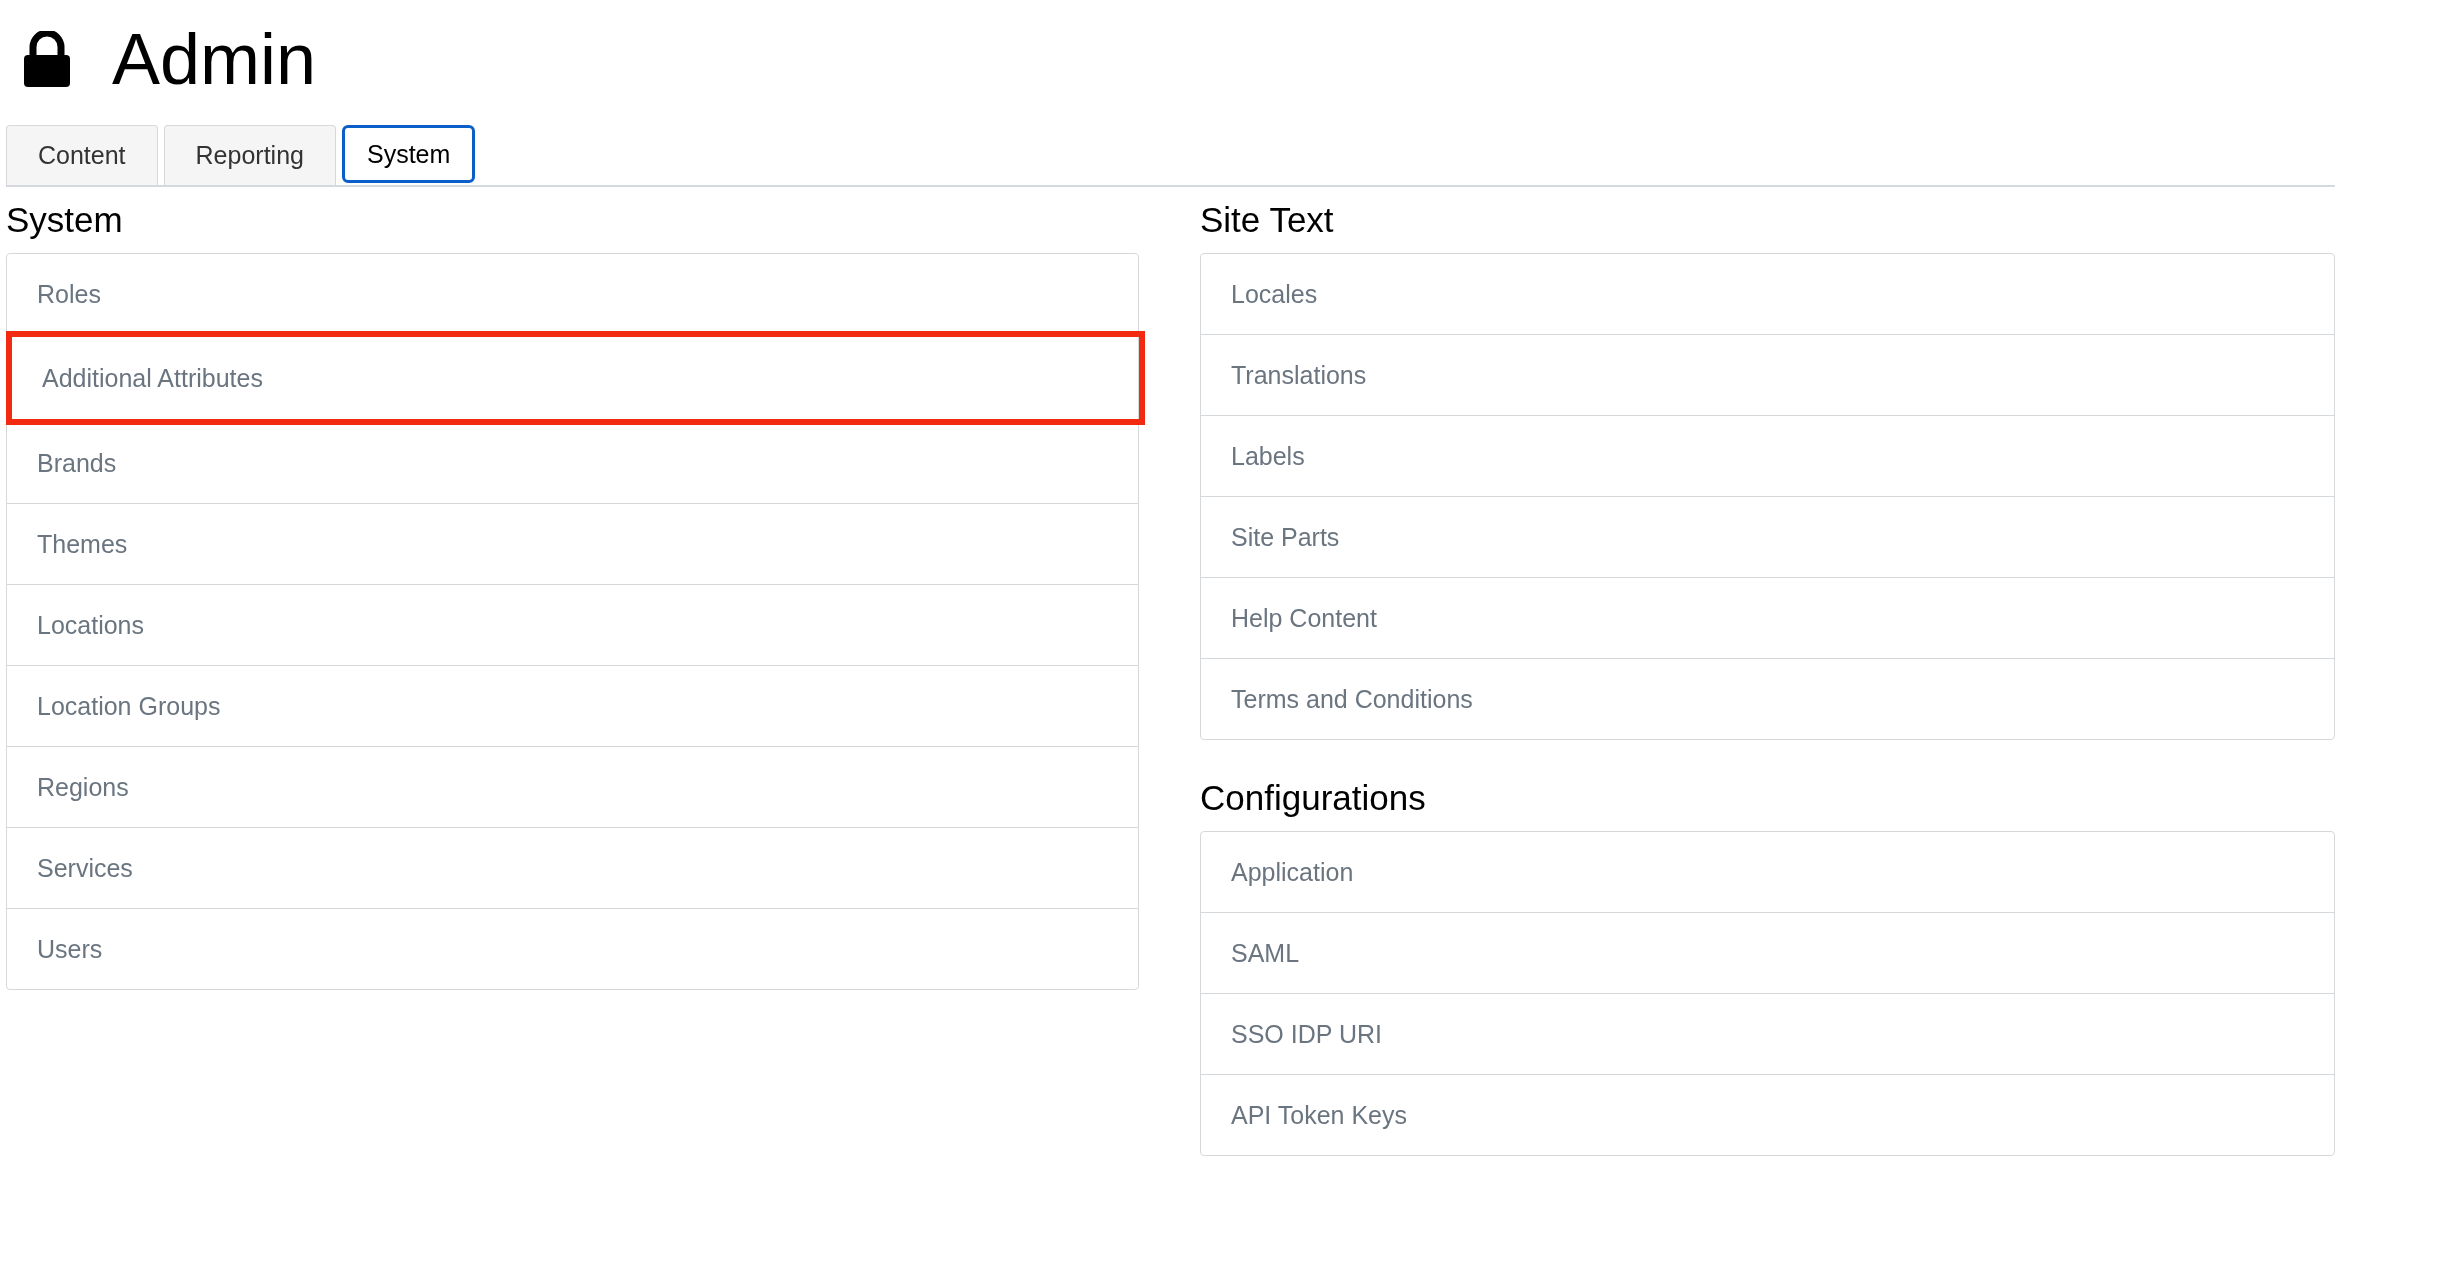 This screenshot has height=1262, width=2464. I want to click on section-heading: Configurations, so click(1313, 798).